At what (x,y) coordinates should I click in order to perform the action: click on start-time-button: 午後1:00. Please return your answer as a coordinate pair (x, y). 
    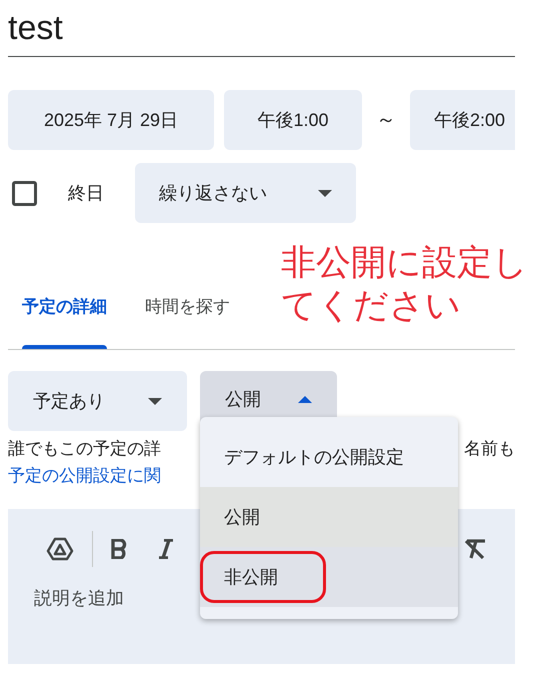
    Looking at the image, I should click on (293, 120).